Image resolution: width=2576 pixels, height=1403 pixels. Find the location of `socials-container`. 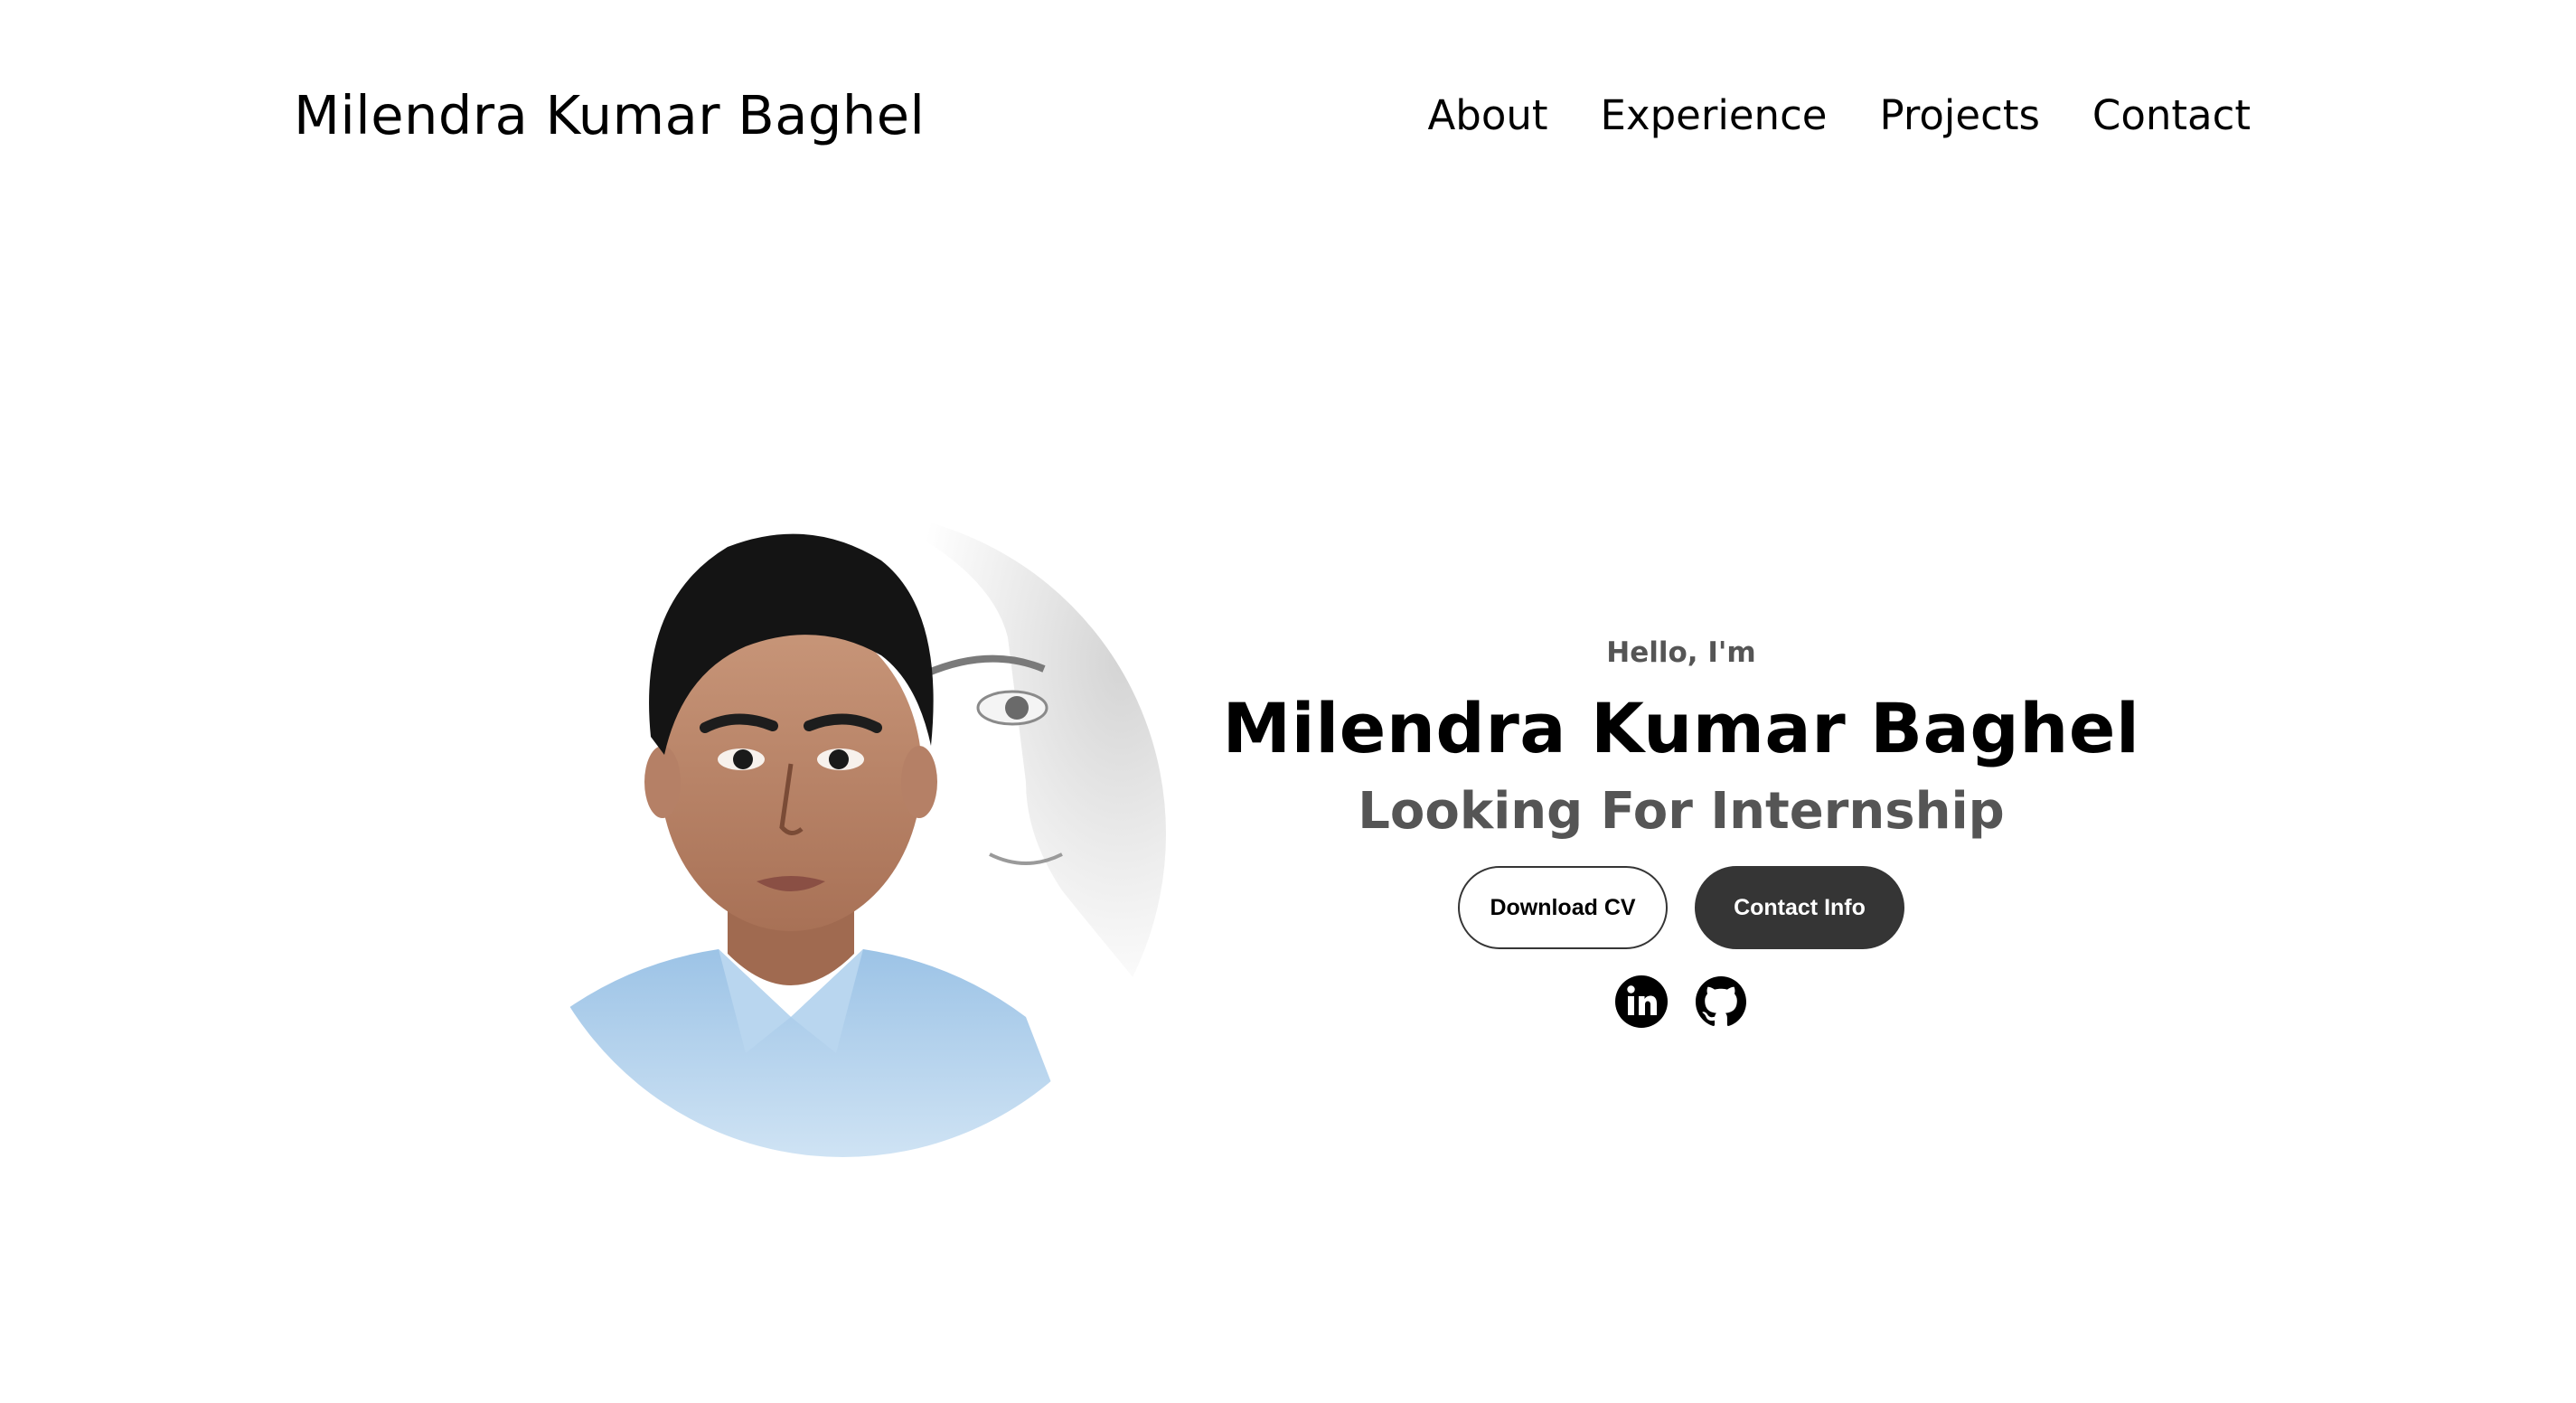

socials-container is located at coordinates (1681, 1002).